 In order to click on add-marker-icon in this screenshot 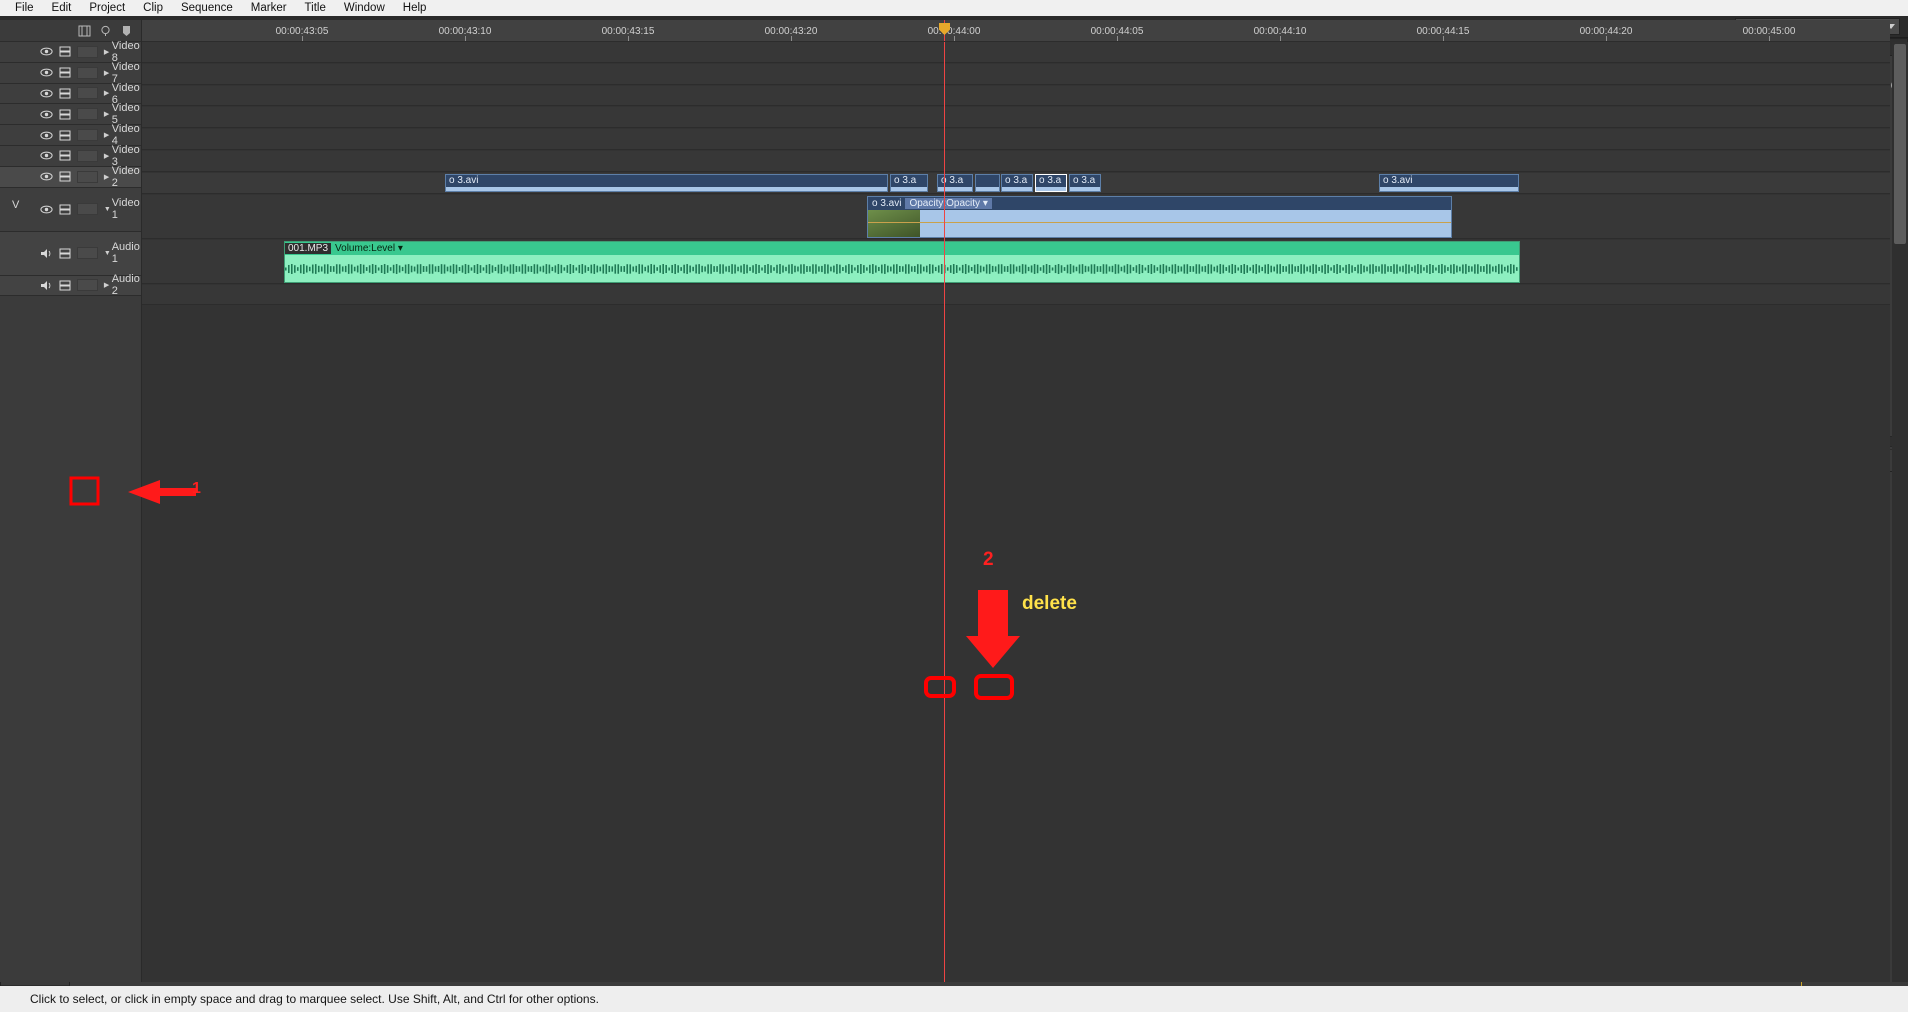, I will do `click(126, 31)`.